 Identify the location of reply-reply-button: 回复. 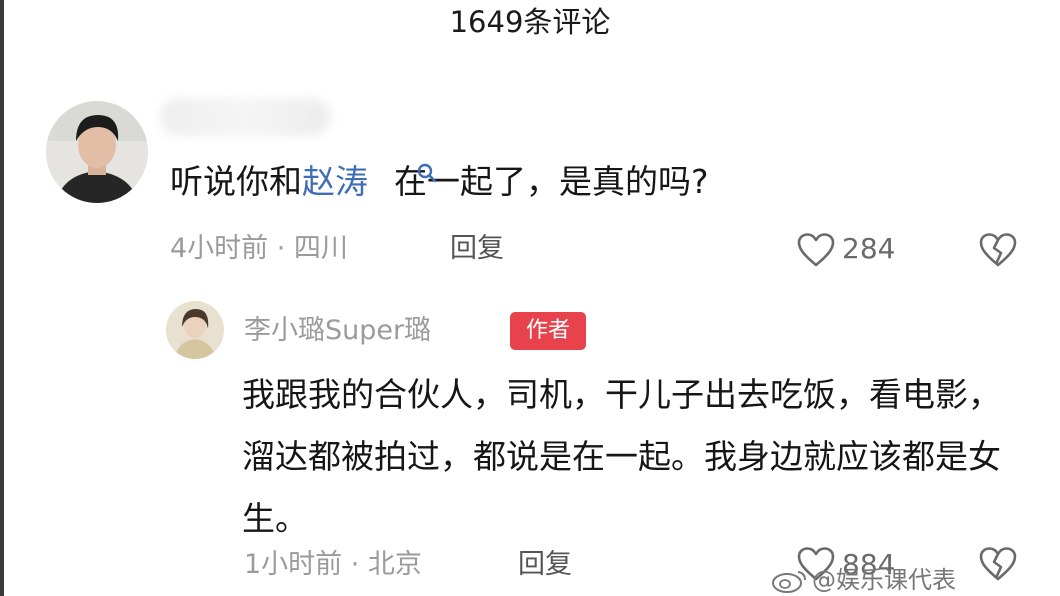
(545, 565).